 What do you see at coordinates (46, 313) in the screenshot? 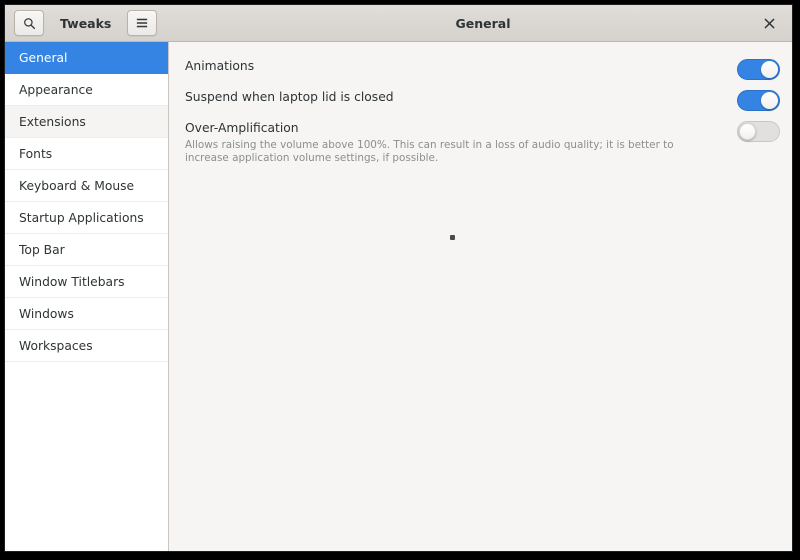
I see `sidebar-item-label: Windows` at bounding box center [46, 313].